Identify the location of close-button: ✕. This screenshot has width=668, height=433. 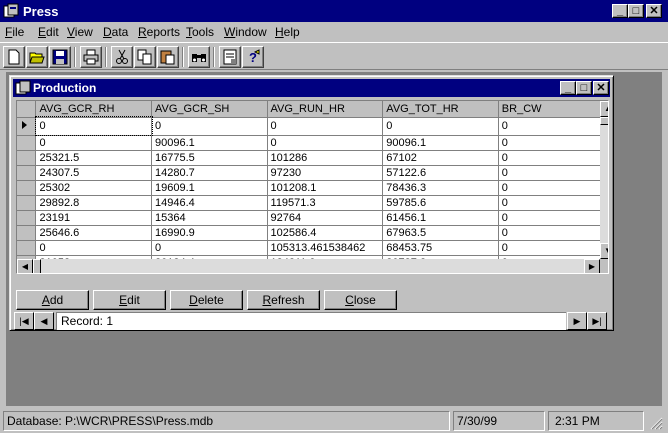
(654, 11).